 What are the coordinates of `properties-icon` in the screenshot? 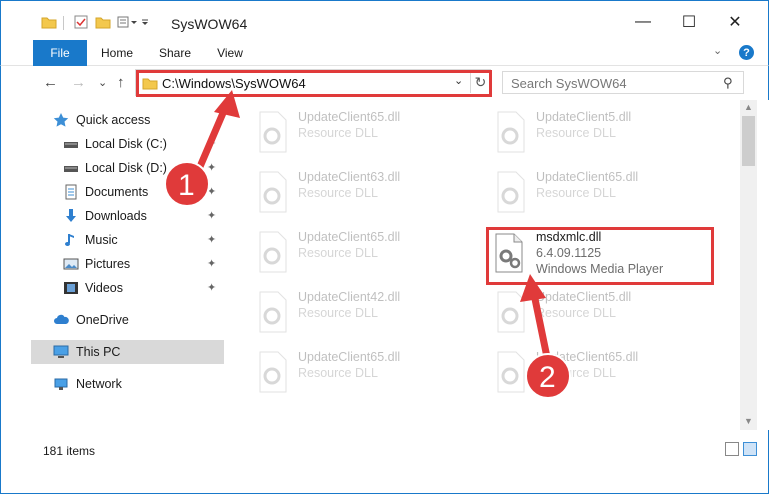 It's located at (81, 22).